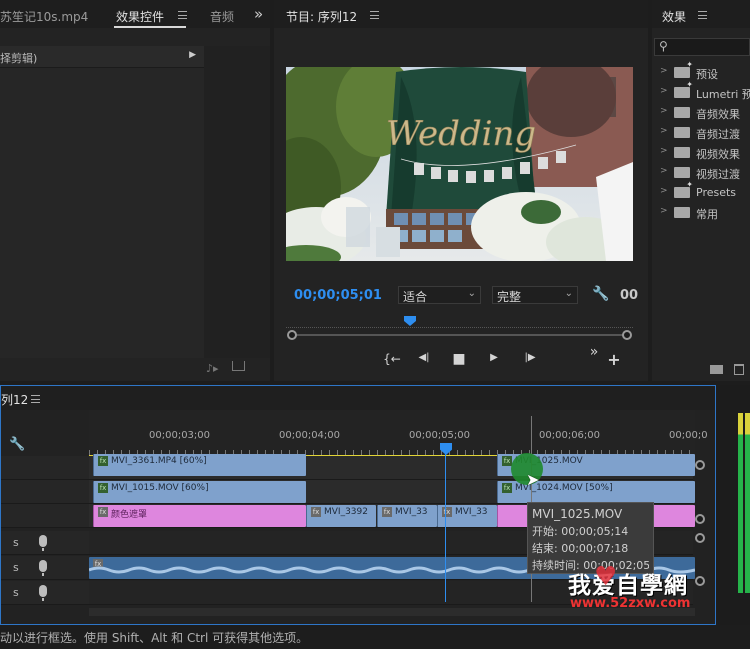 Image resolution: width=750 pixels, height=649 pixels. I want to click on no-clip-selected-text: 择剪辑), so click(19, 58).